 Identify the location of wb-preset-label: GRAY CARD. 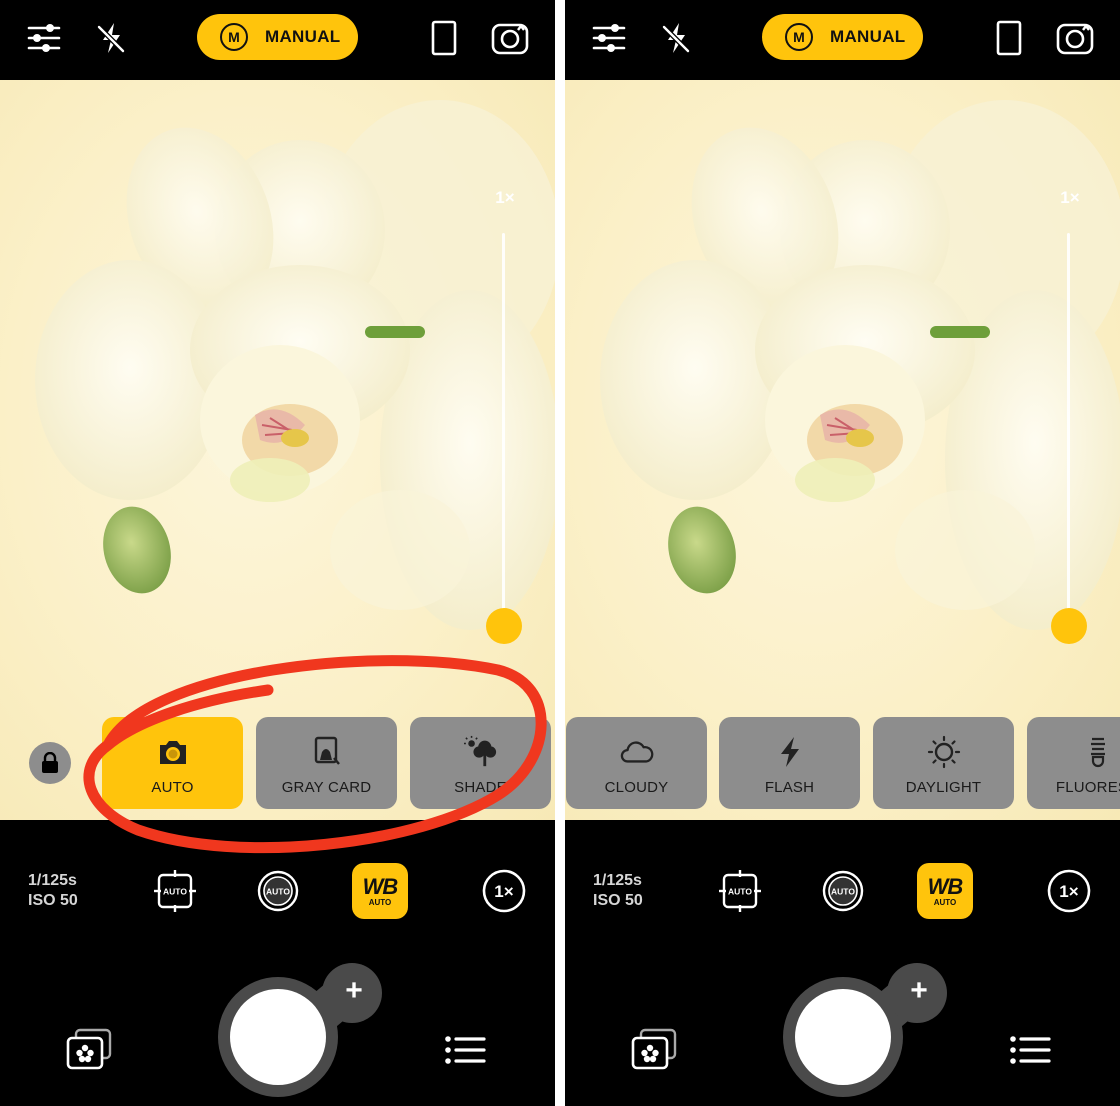
(326, 787).